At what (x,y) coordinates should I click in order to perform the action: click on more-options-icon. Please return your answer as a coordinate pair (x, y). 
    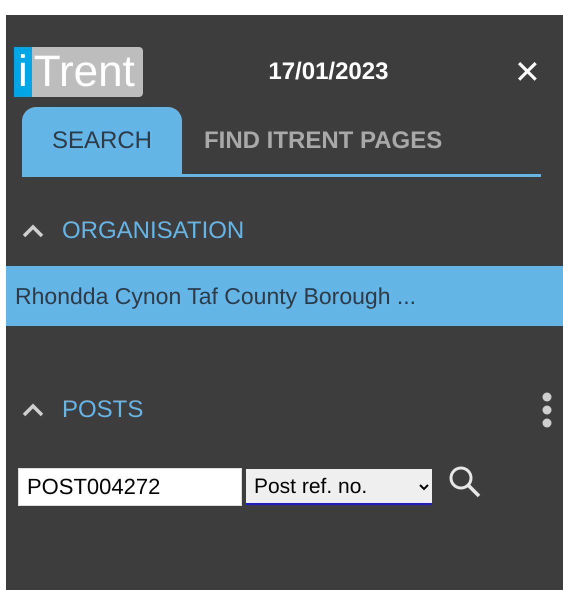
    Looking at the image, I should click on (547, 410).